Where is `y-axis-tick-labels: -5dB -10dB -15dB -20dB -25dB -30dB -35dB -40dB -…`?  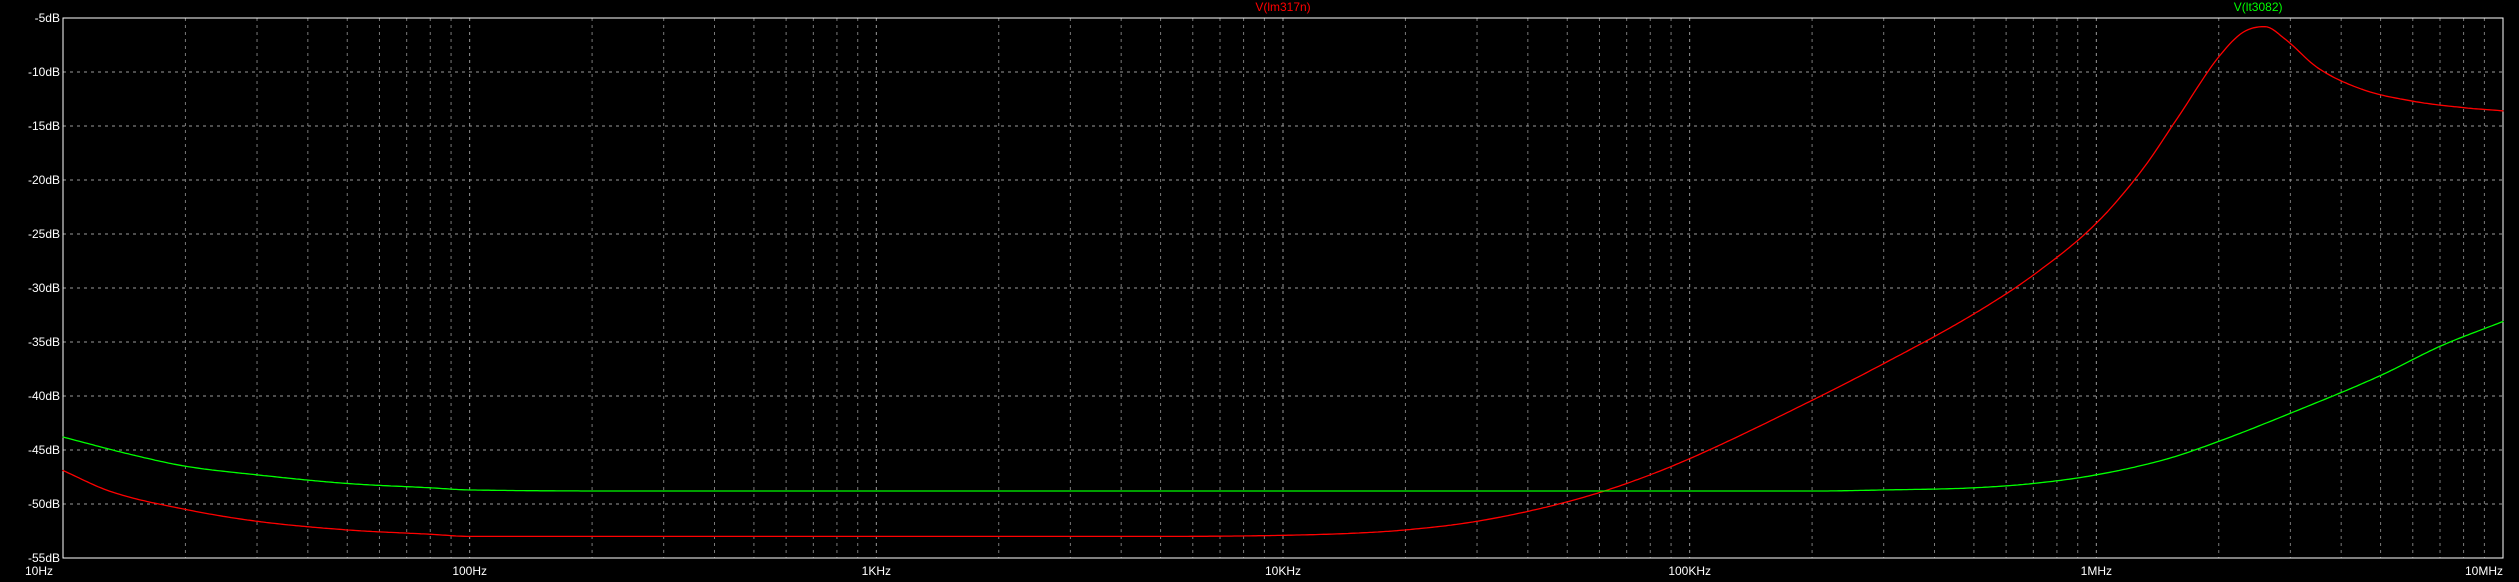 y-axis-tick-labels: -5dB -10dB -15dB -20dB -25dB -30dB -35dB -40dB -… is located at coordinates (44, 288).